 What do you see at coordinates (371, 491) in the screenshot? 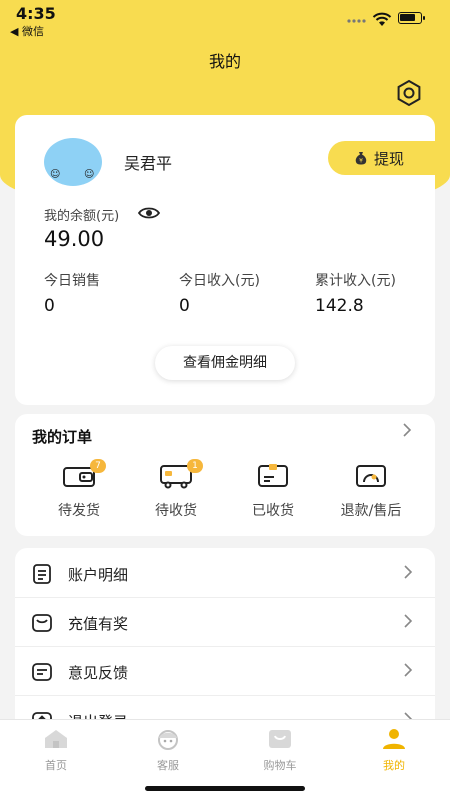
I see `order-refund-aftersale: 退款/售后` at bounding box center [371, 491].